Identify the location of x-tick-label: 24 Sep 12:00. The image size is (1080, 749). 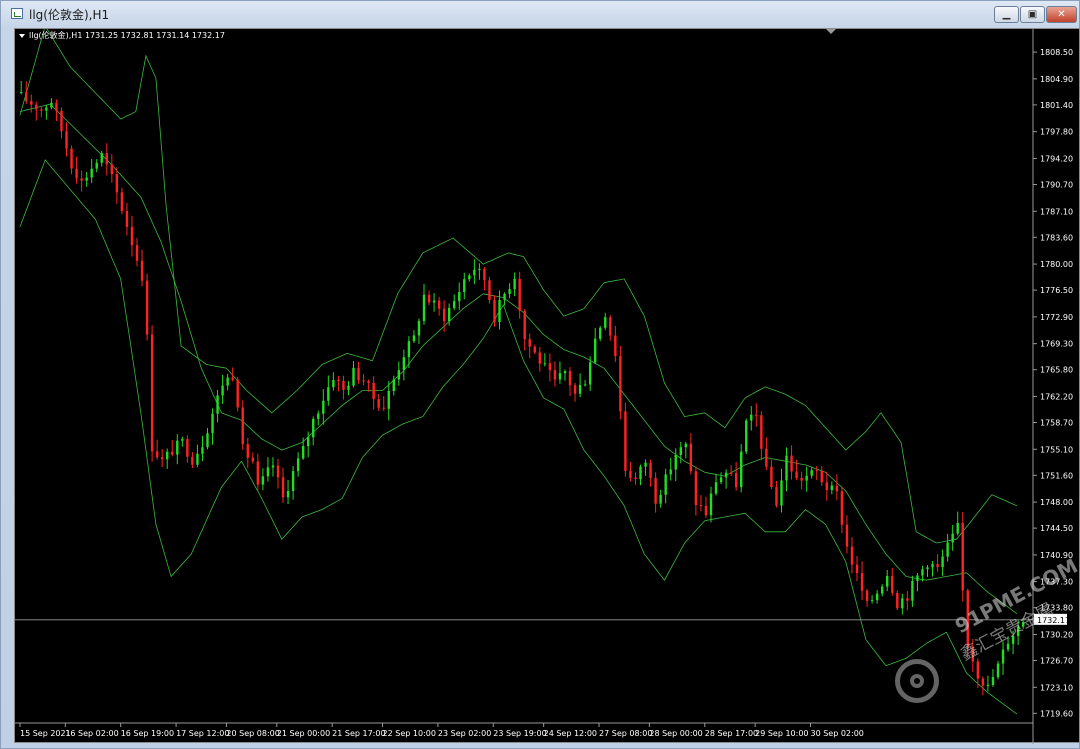
(570, 733).